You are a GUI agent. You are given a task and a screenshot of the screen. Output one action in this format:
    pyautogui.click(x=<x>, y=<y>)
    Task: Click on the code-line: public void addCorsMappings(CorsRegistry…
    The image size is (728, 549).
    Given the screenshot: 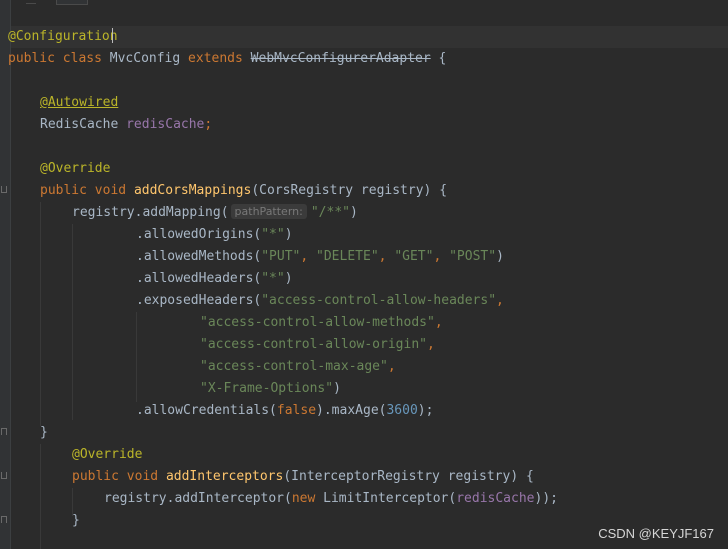 What is the action you would take?
    pyautogui.click(x=243, y=191)
    